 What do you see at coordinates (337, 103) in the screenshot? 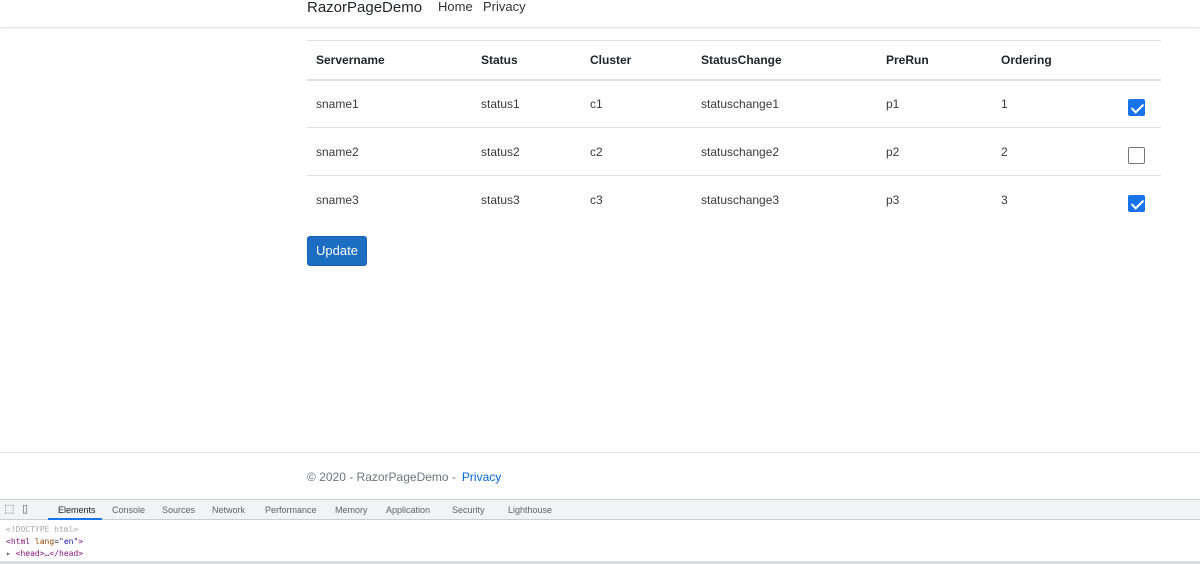
I see `cell-servername: sname1` at bounding box center [337, 103].